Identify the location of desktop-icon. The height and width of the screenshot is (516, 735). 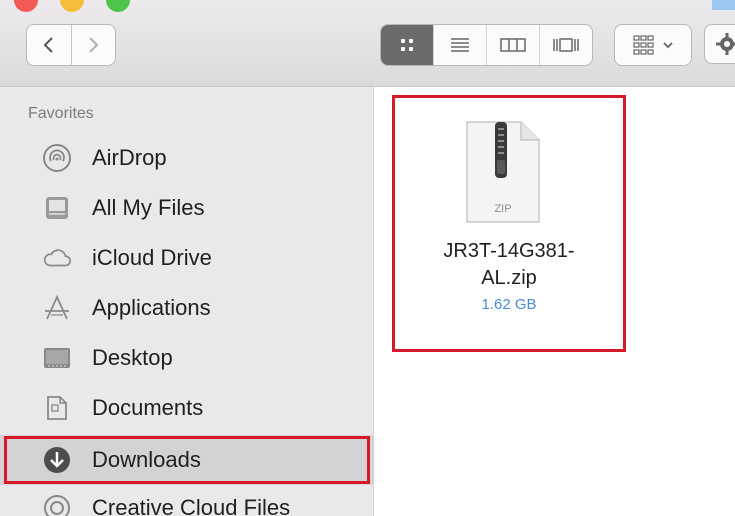
(57, 358).